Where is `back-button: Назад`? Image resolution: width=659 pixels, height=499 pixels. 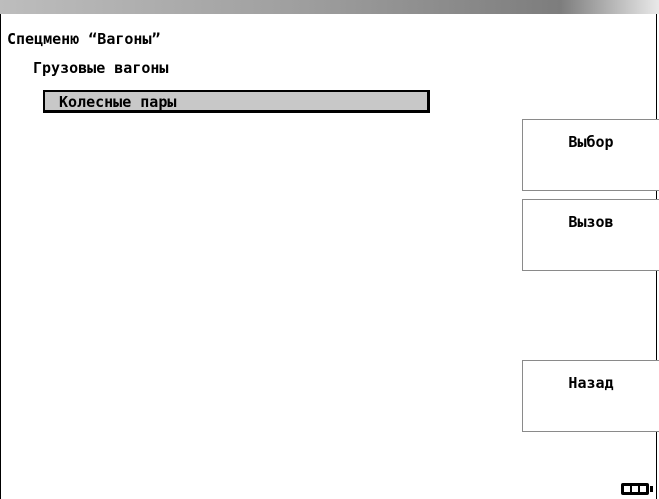 back-button: Назад is located at coordinates (590, 396).